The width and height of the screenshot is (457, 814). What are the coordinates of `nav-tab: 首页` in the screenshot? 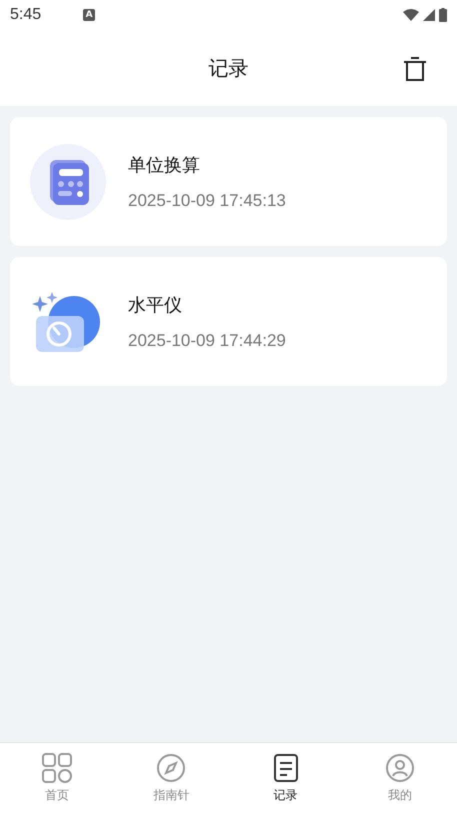 It's located at (57, 778).